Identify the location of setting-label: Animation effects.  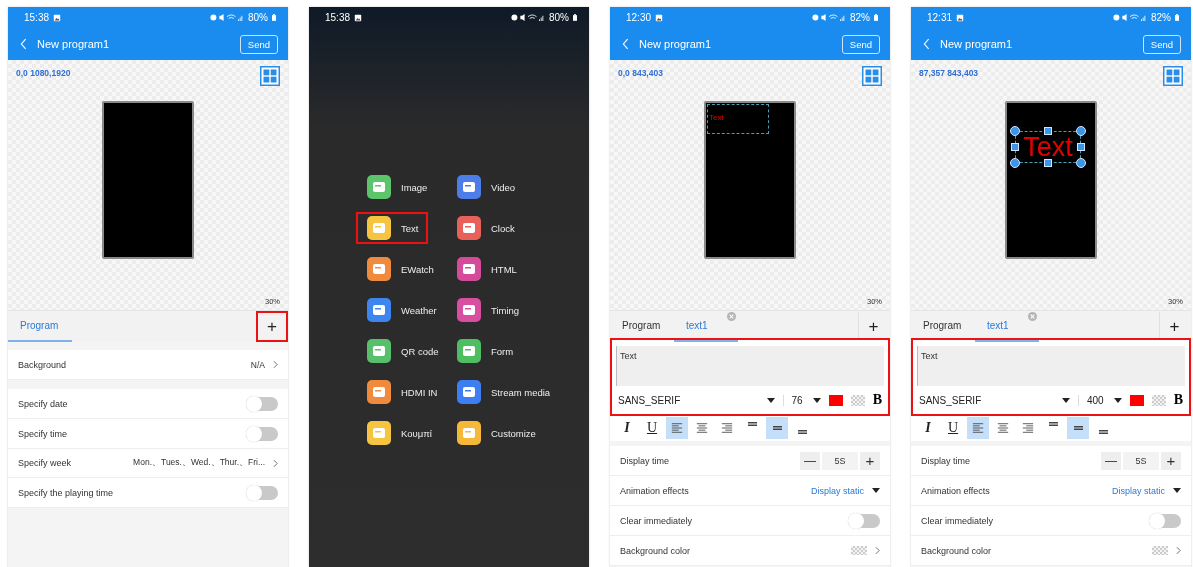
(956, 490).